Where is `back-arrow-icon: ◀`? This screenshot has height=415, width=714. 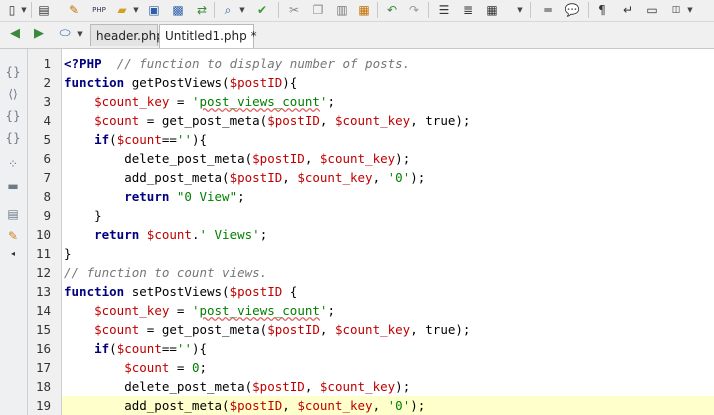 back-arrow-icon: ◀ is located at coordinates (15, 34).